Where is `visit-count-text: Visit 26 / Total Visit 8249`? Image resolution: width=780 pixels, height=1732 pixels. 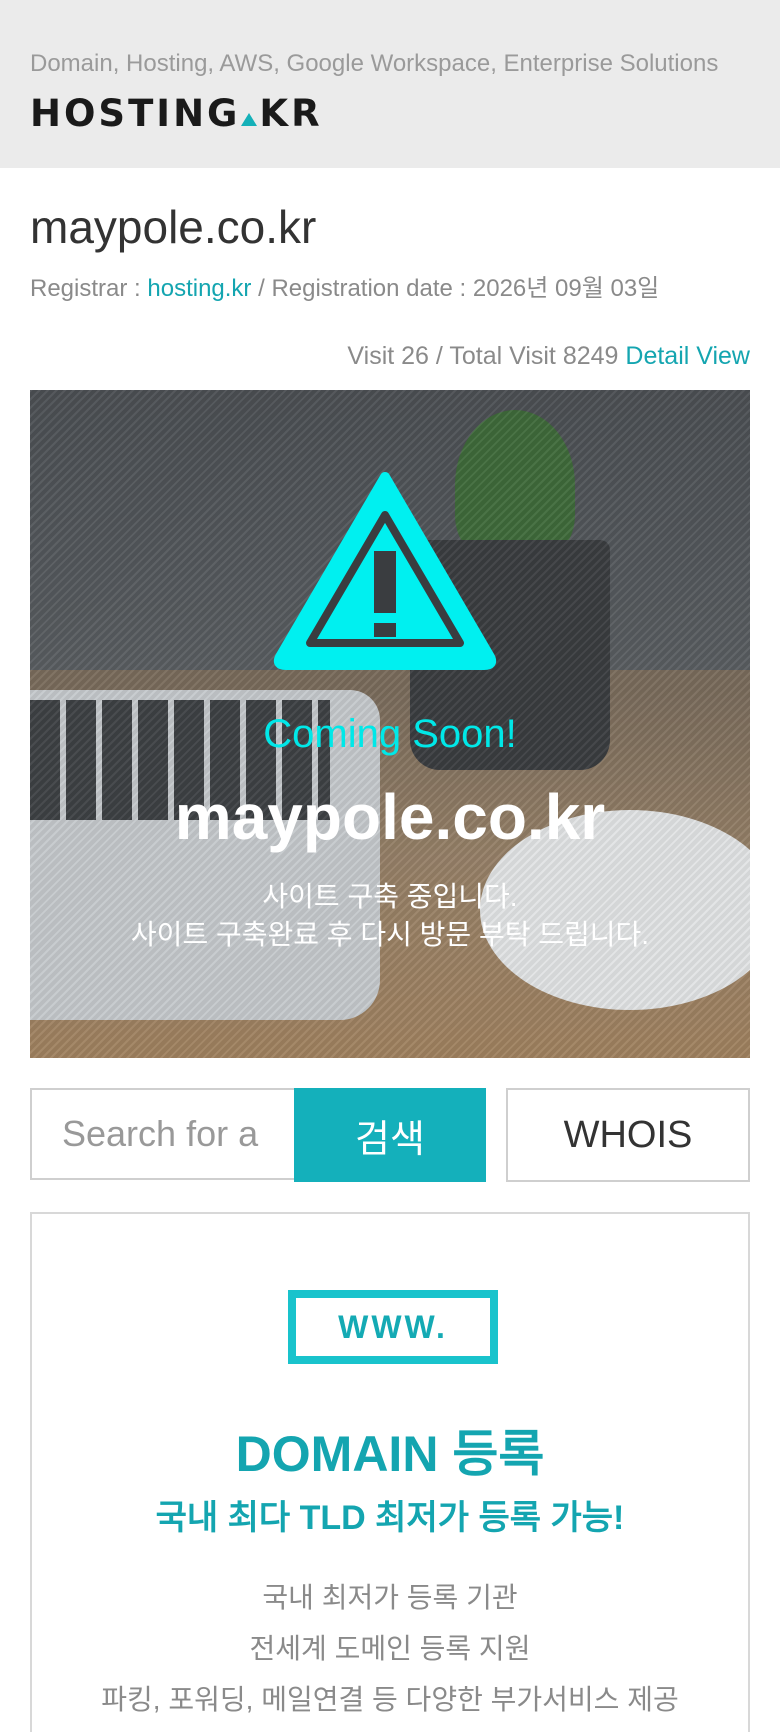
visit-count-text: Visit 26 / Total Visit 8249 is located at coordinates (486, 356).